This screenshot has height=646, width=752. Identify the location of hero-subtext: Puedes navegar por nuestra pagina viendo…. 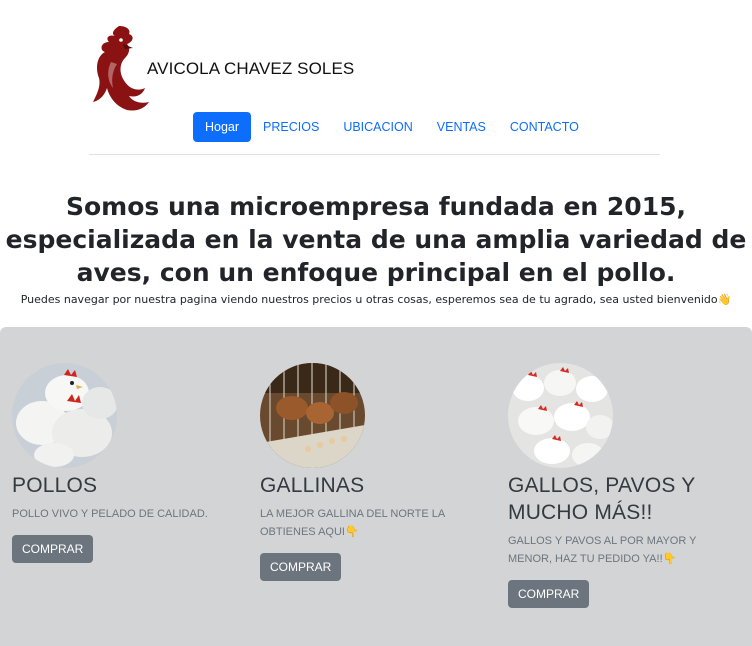
(376, 299).